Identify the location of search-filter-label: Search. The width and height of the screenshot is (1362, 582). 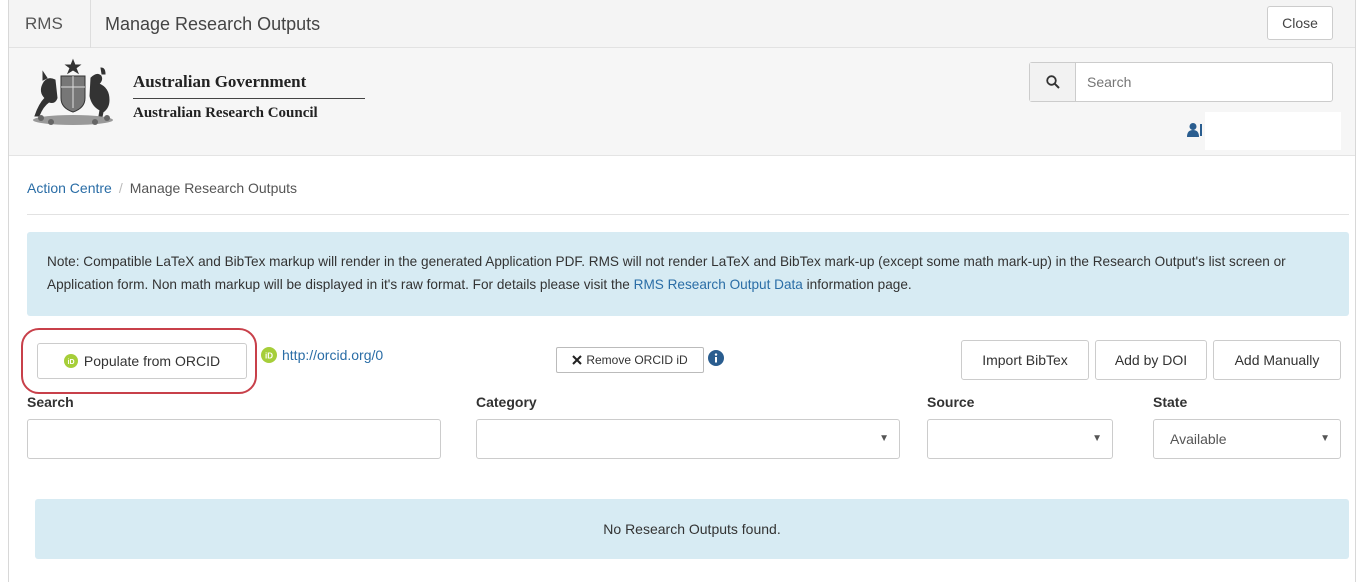
(50, 402).